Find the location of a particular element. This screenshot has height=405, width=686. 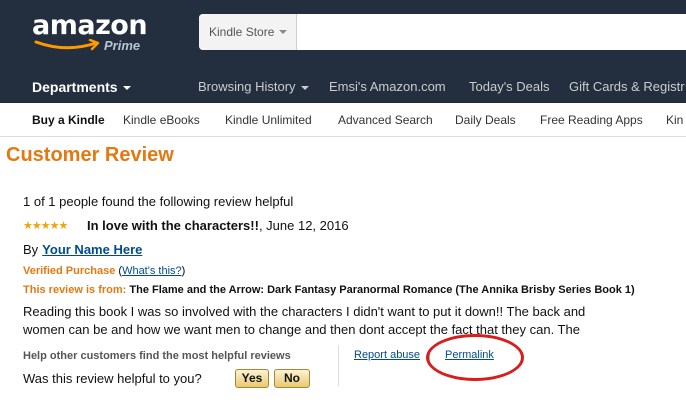

nav-link-label: Today's Deals is located at coordinates (509, 86).